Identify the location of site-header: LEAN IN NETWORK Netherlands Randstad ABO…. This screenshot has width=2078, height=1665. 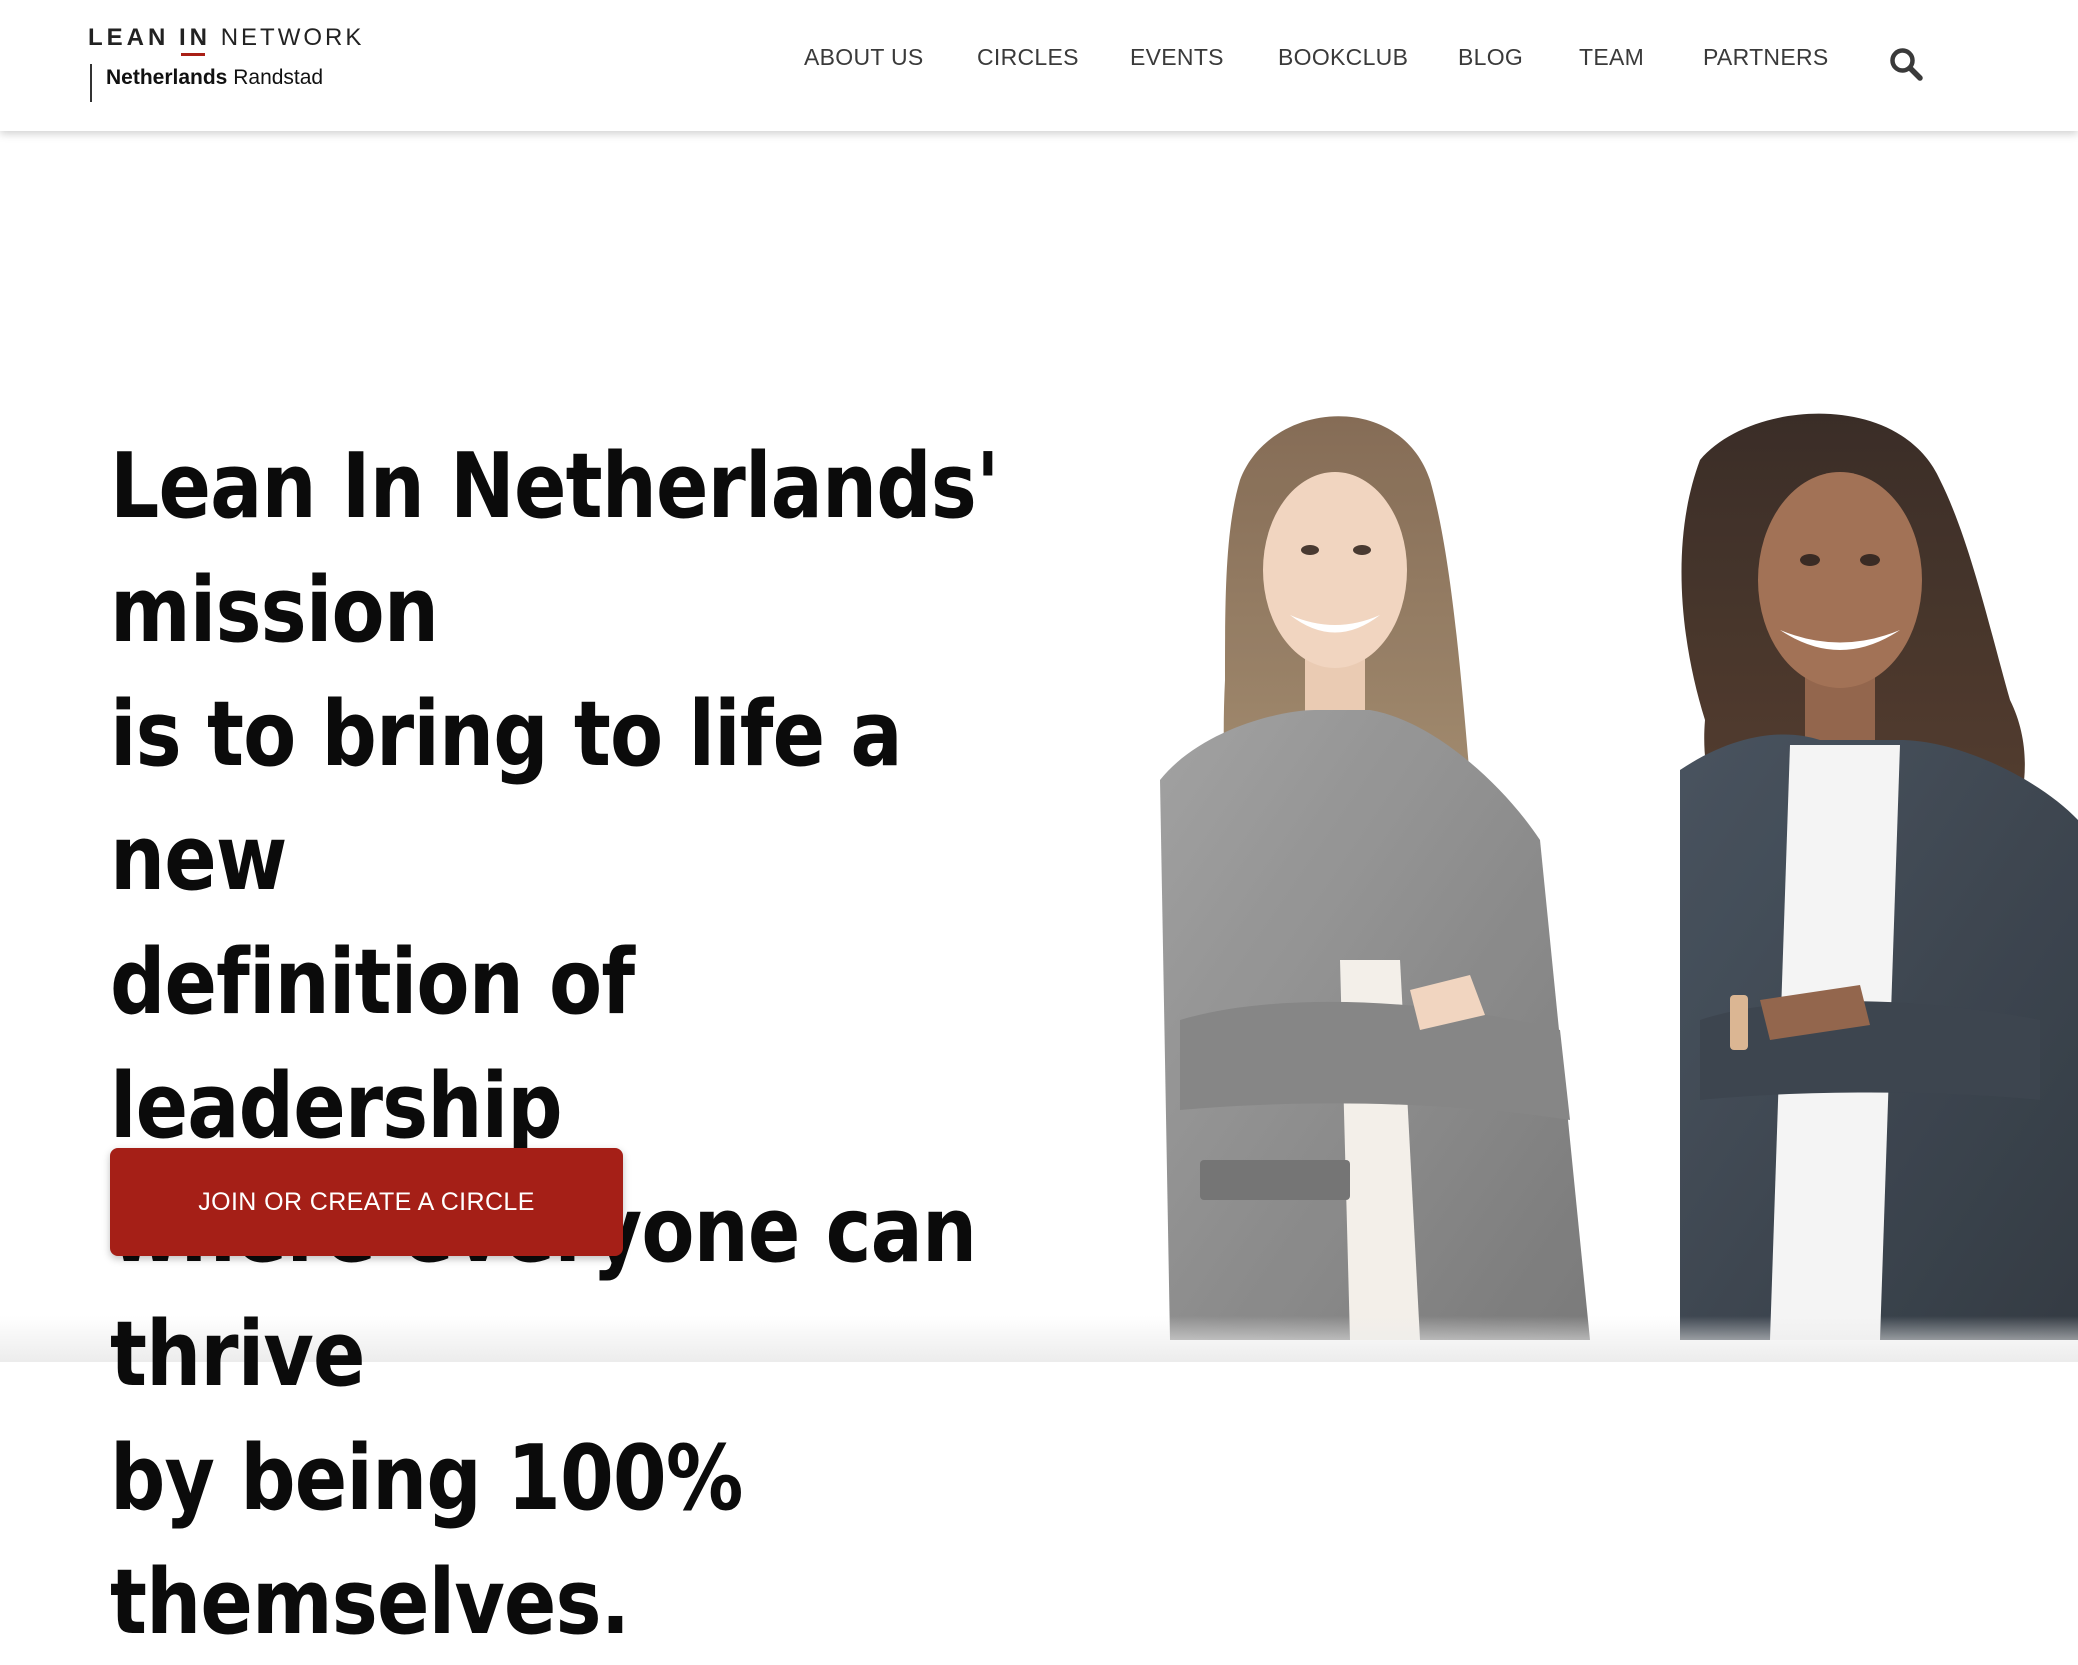
(1039, 65).